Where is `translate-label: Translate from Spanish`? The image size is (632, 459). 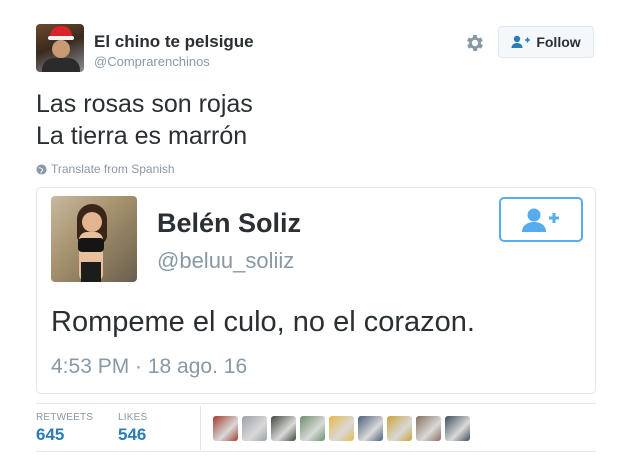 translate-label: Translate from Spanish is located at coordinates (113, 169).